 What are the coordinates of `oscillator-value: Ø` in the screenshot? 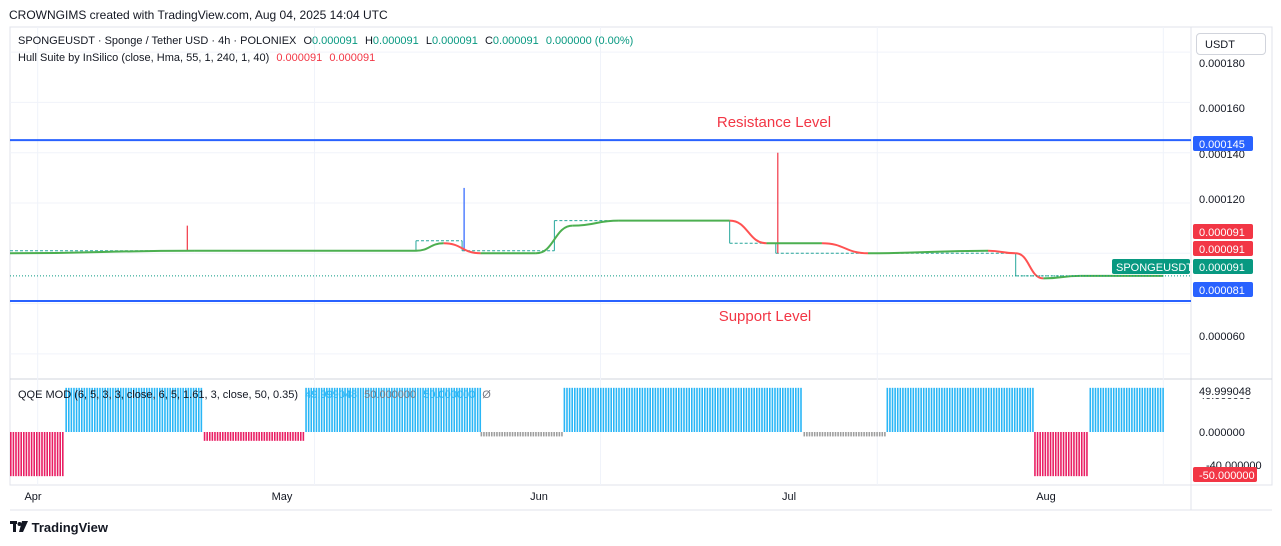 It's located at (486, 395).